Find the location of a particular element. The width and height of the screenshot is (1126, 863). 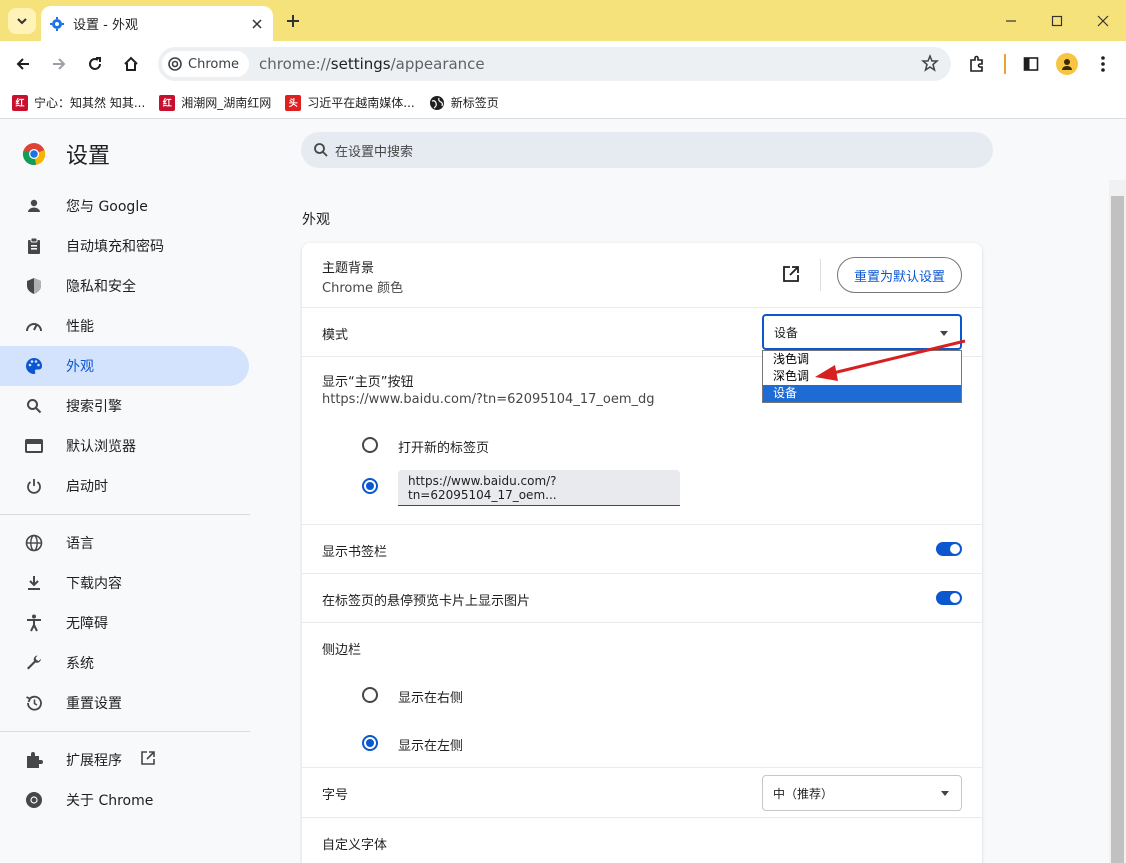

history-icon is located at coordinates (34, 703).